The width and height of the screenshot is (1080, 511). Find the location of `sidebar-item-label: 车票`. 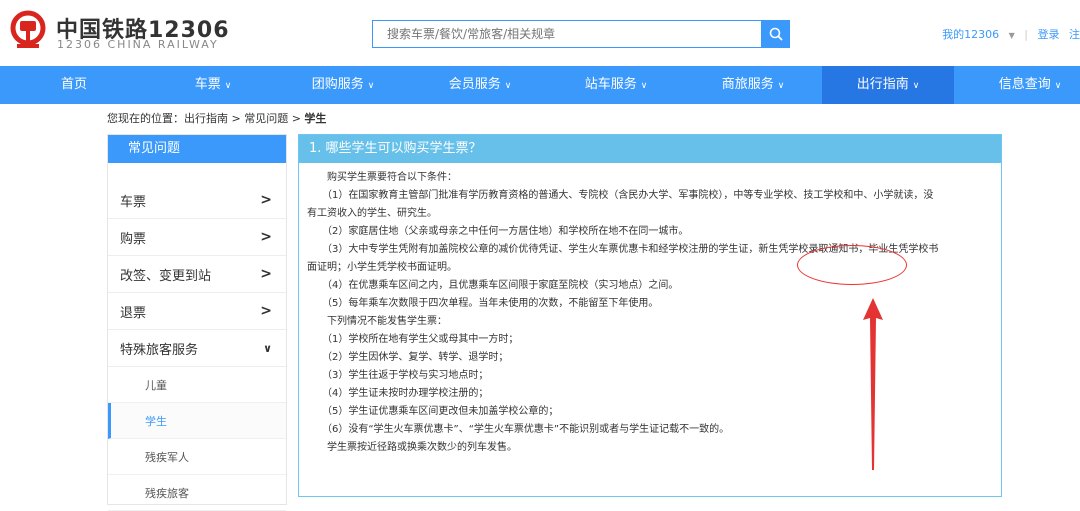

sidebar-item-label: 车票 is located at coordinates (133, 202).